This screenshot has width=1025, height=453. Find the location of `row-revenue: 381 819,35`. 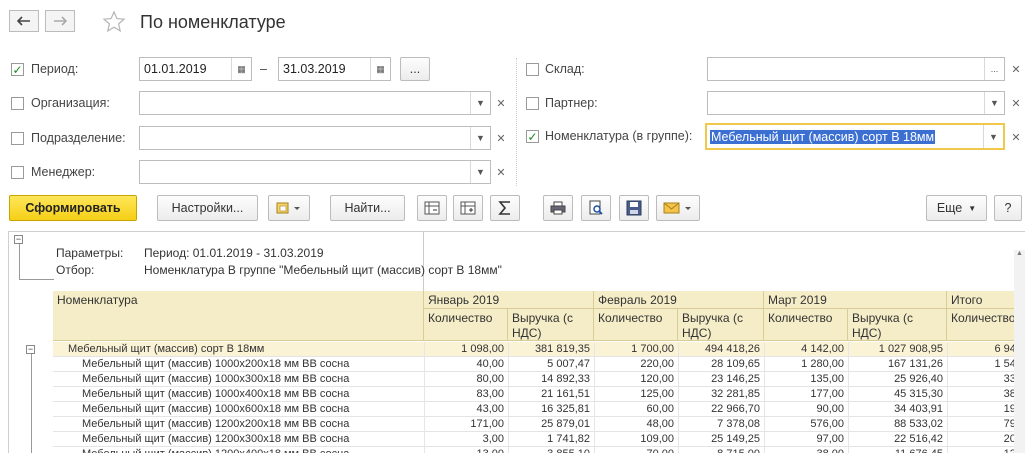

row-revenue: 381 819,35 is located at coordinates (562, 349).